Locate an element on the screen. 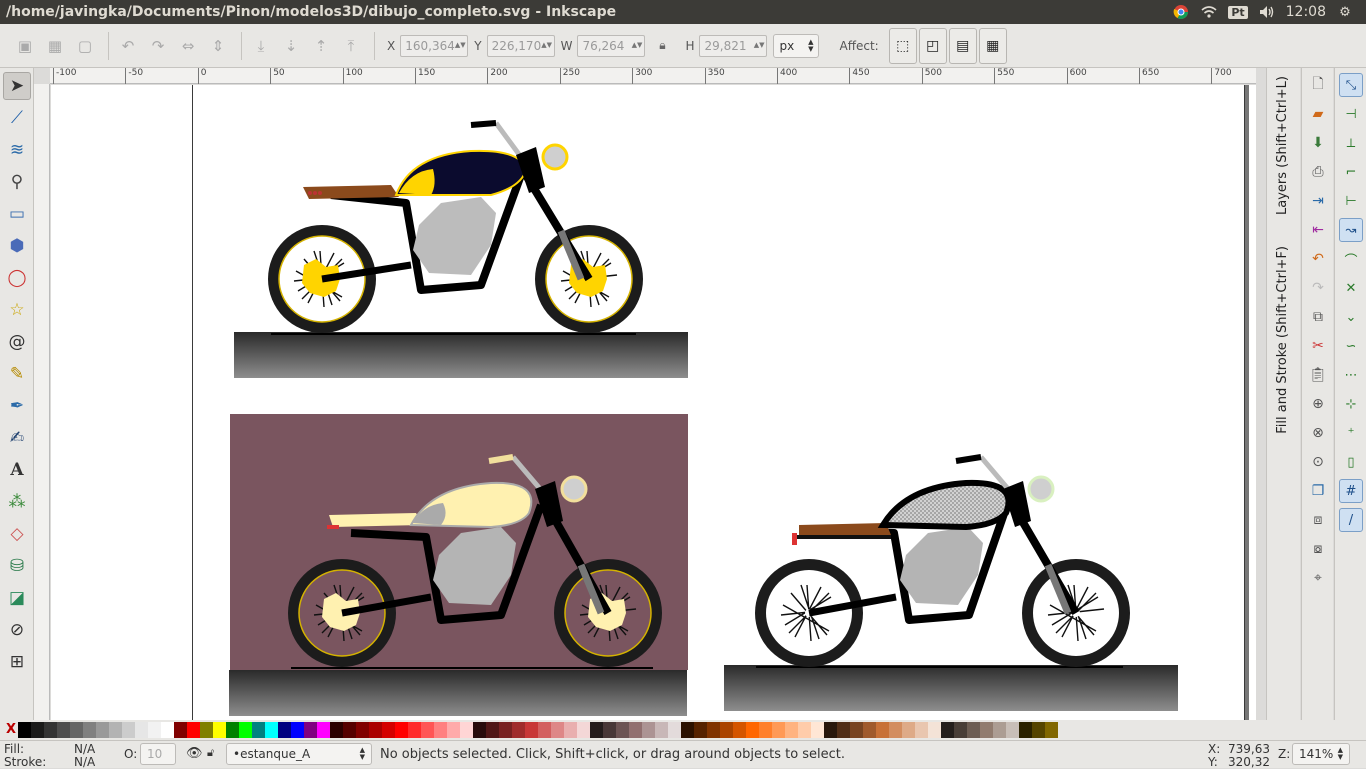 The image size is (1366, 769). lower-to-bottom-icon: ⤓ is located at coordinates (261, 46).